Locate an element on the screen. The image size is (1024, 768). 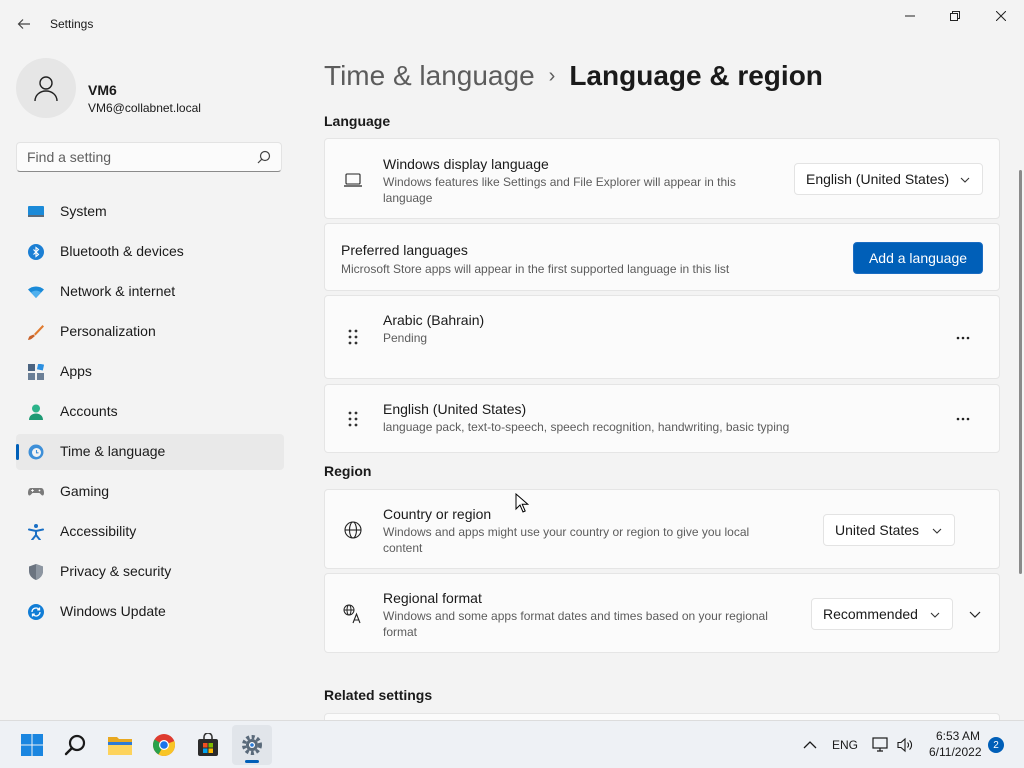
avatar is located at coordinates (46, 88).